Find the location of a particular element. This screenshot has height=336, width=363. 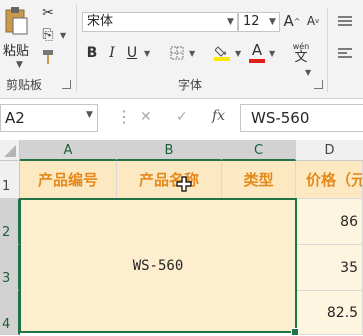

fill-color-dropdown-icon: ▼ is located at coordinates (238, 53).